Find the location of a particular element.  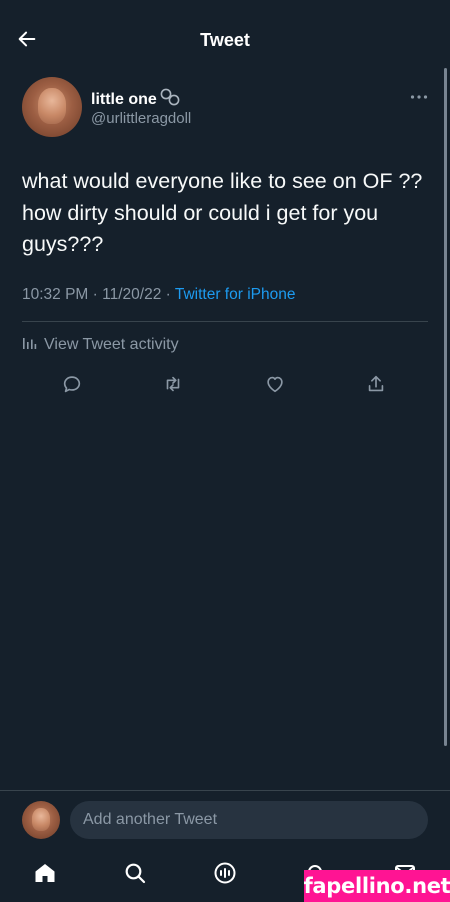

top-bar: Tweet is located at coordinates (225, 40).